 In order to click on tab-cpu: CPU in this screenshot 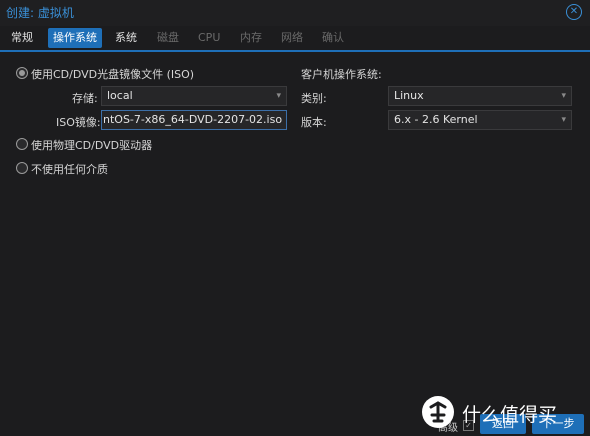, I will do `click(209, 37)`.